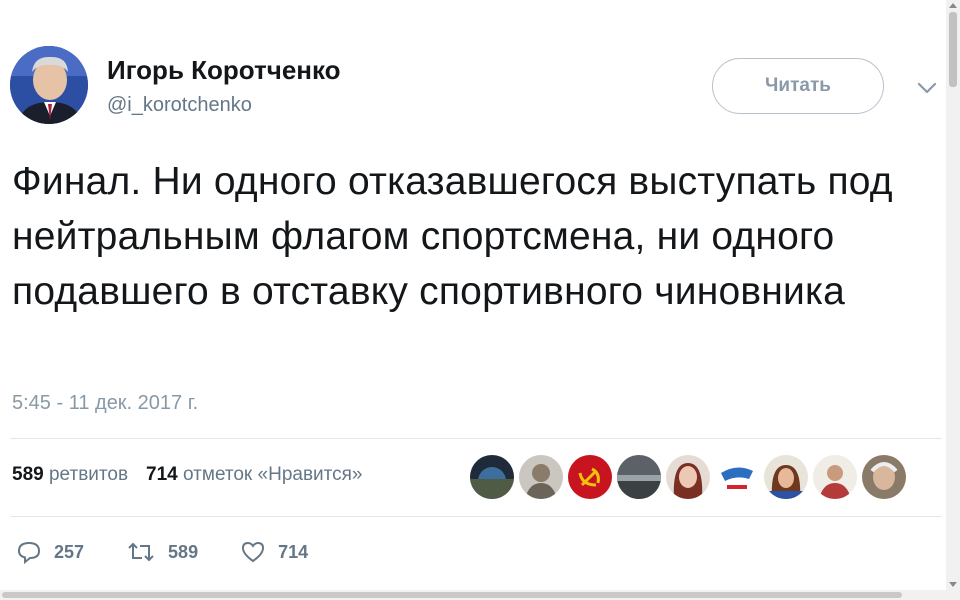  I want to click on tweet-actions: 257 589 714, so click(162, 552).